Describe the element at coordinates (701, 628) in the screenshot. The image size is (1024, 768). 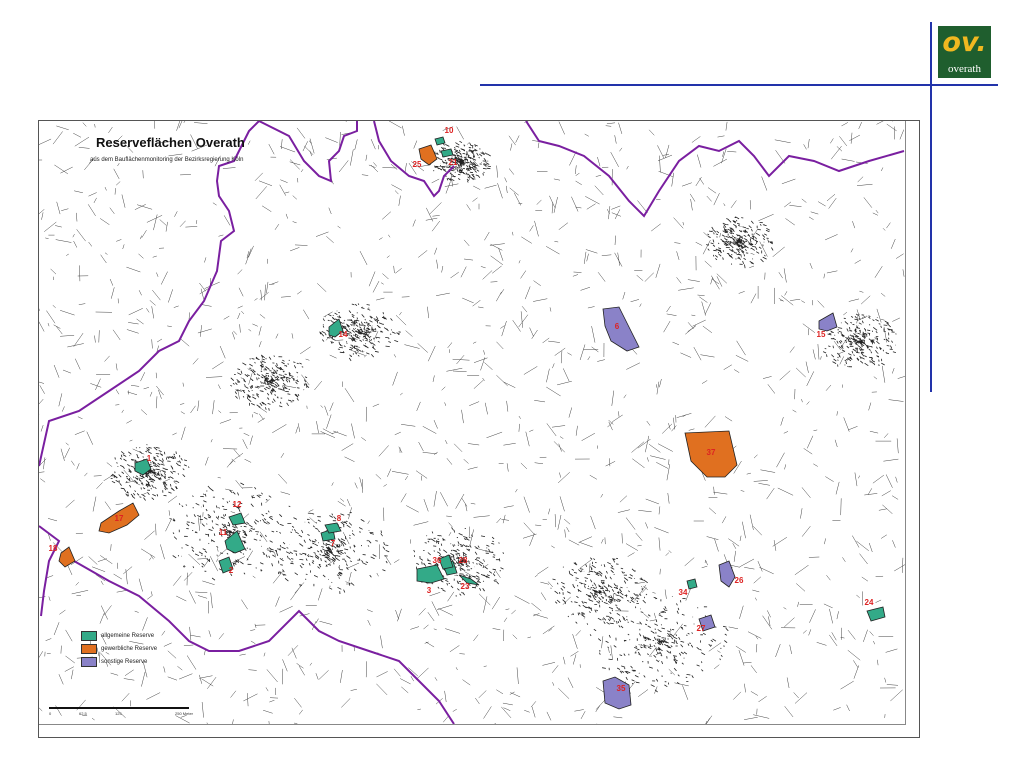
I see `parcel-label-27: 27` at that location.